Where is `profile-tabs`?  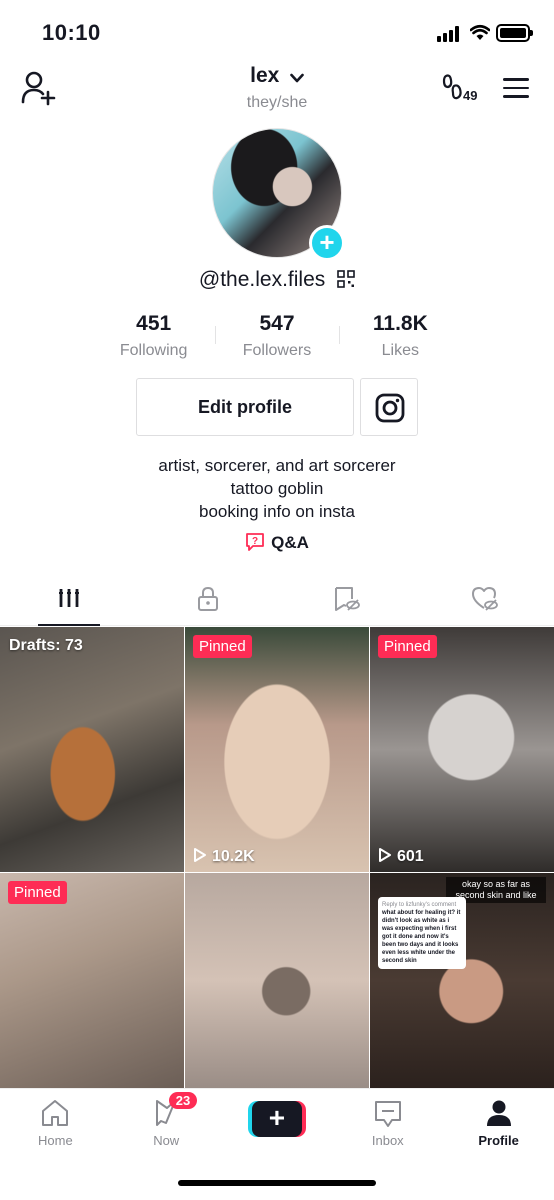 profile-tabs is located at coordinates (277, 602).